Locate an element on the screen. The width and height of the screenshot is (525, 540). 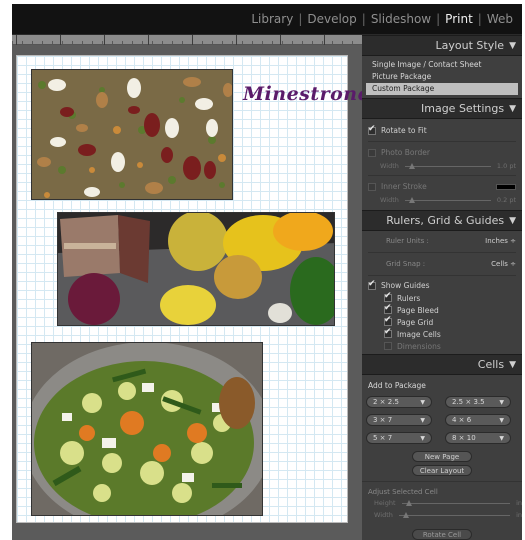
guide-dimensions-checkbox is located at coordinates (388, 346).